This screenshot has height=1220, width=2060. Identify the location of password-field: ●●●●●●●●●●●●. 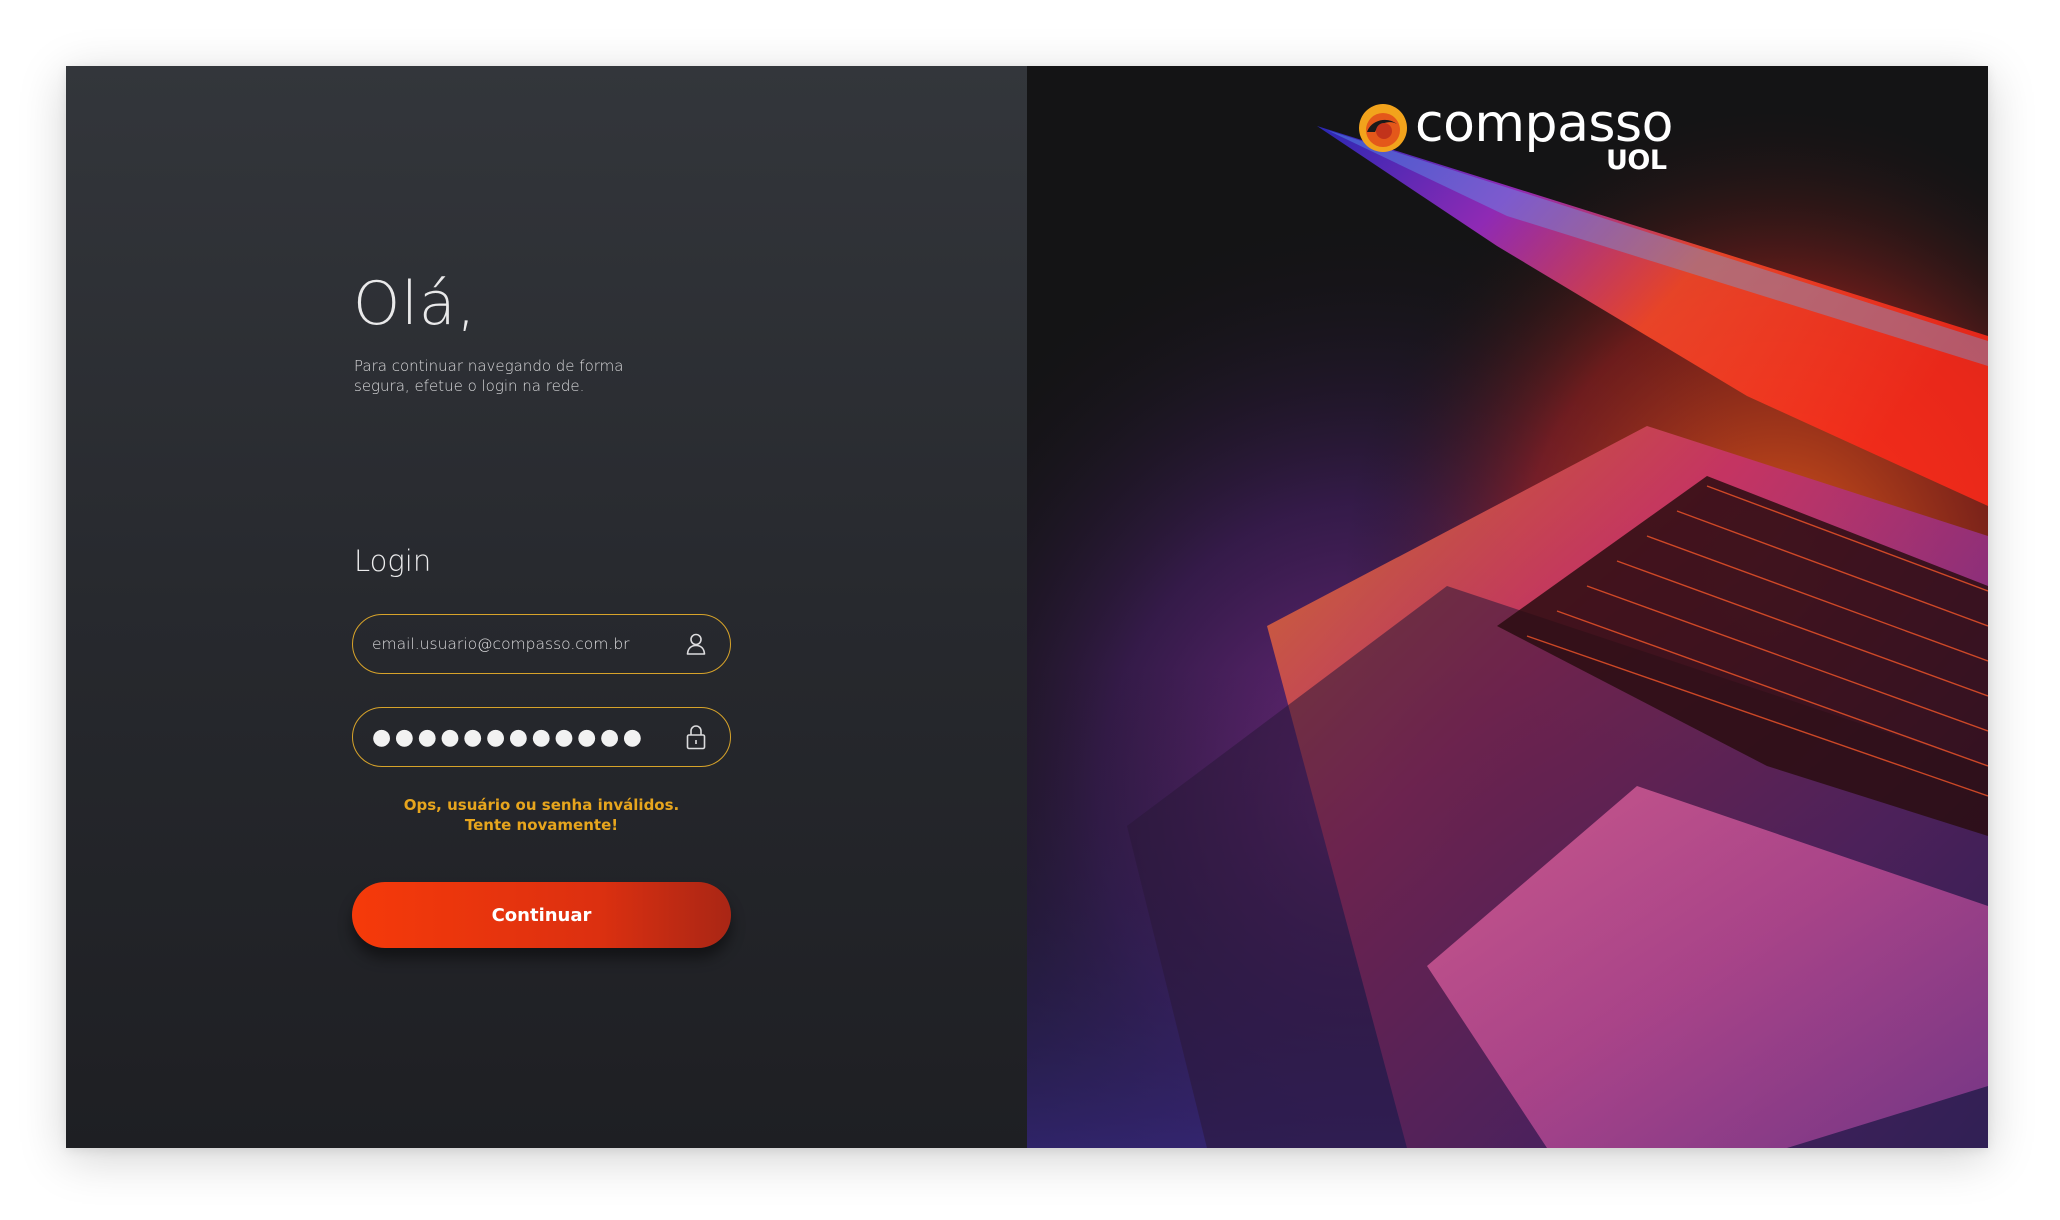
(541, 737).